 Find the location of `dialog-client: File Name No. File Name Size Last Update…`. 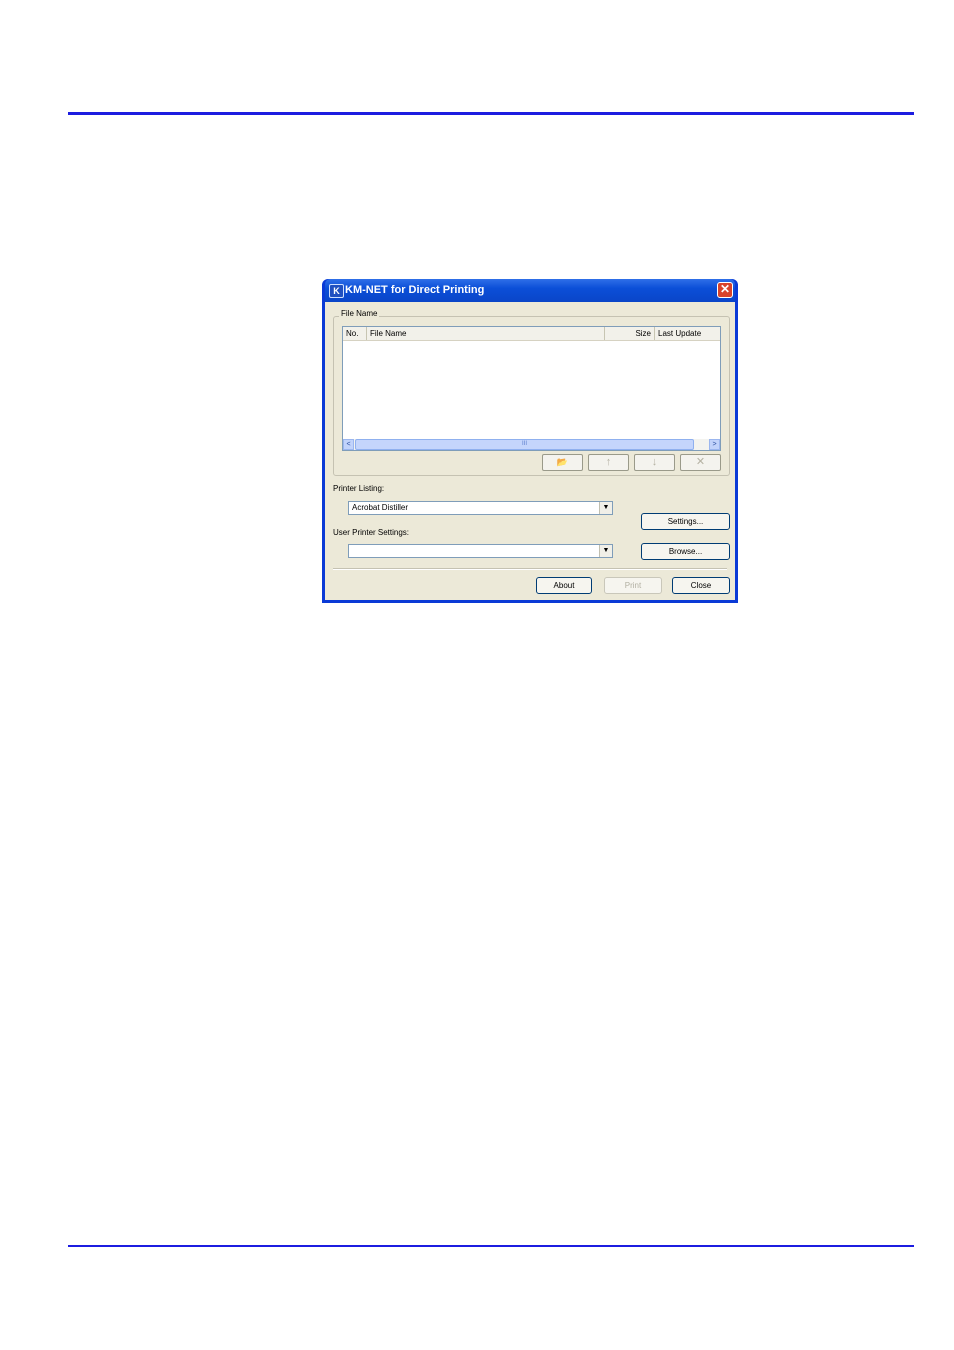

dialog-client: File Name No. File Name Size Last Update… is located at coordinates (530, 451).